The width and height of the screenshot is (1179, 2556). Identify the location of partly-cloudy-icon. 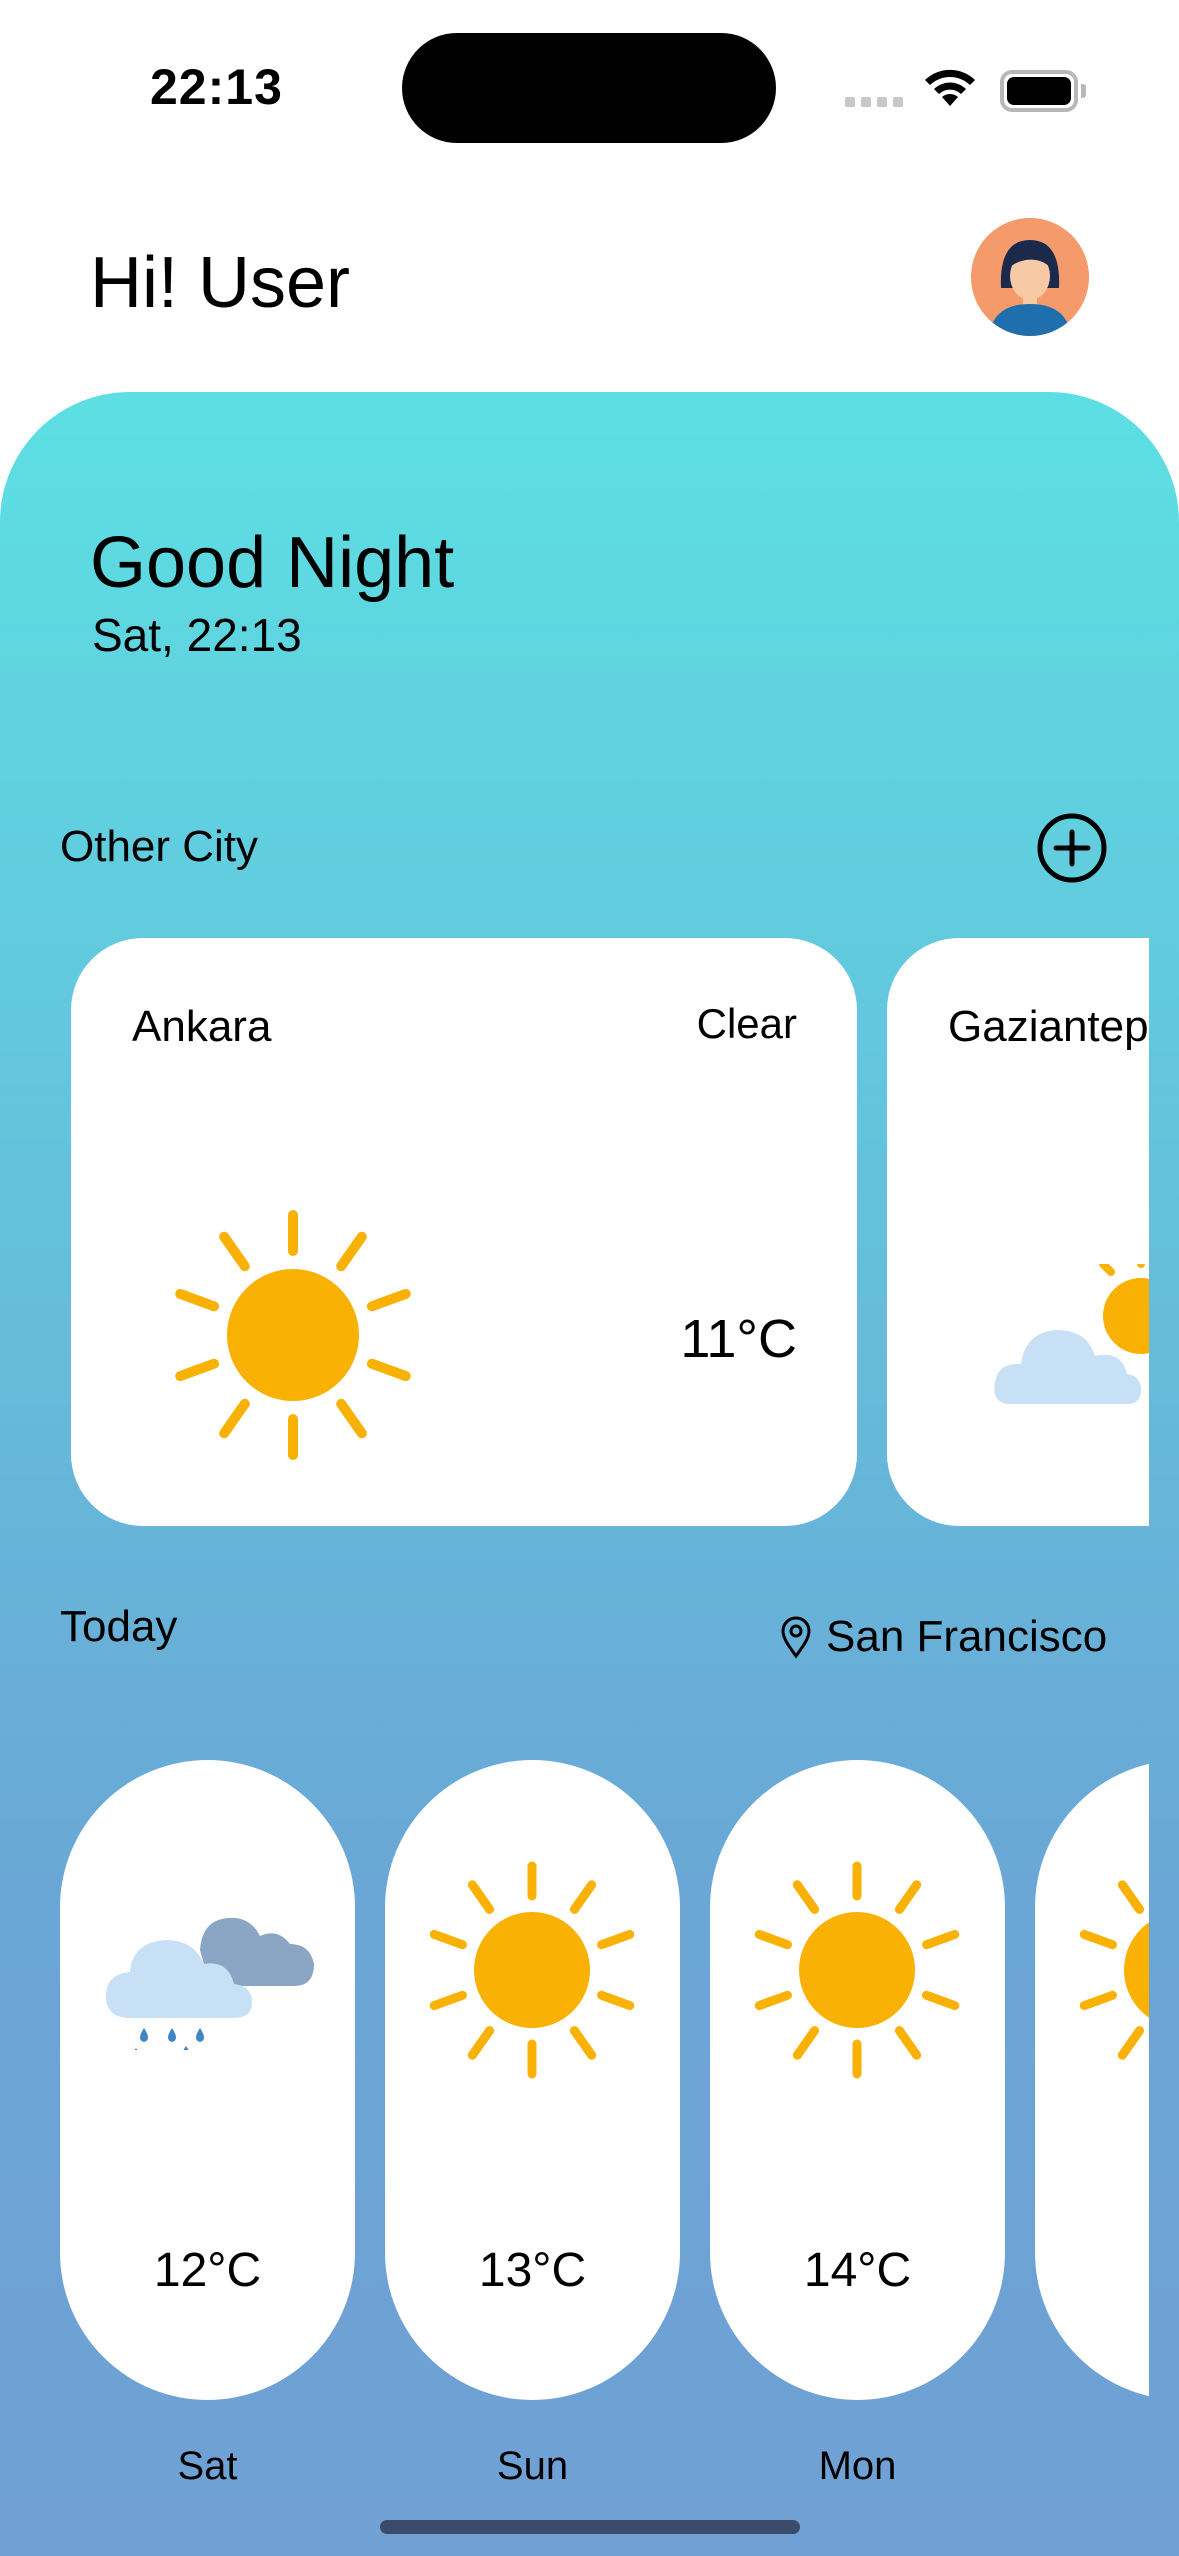
(1070, 1341).